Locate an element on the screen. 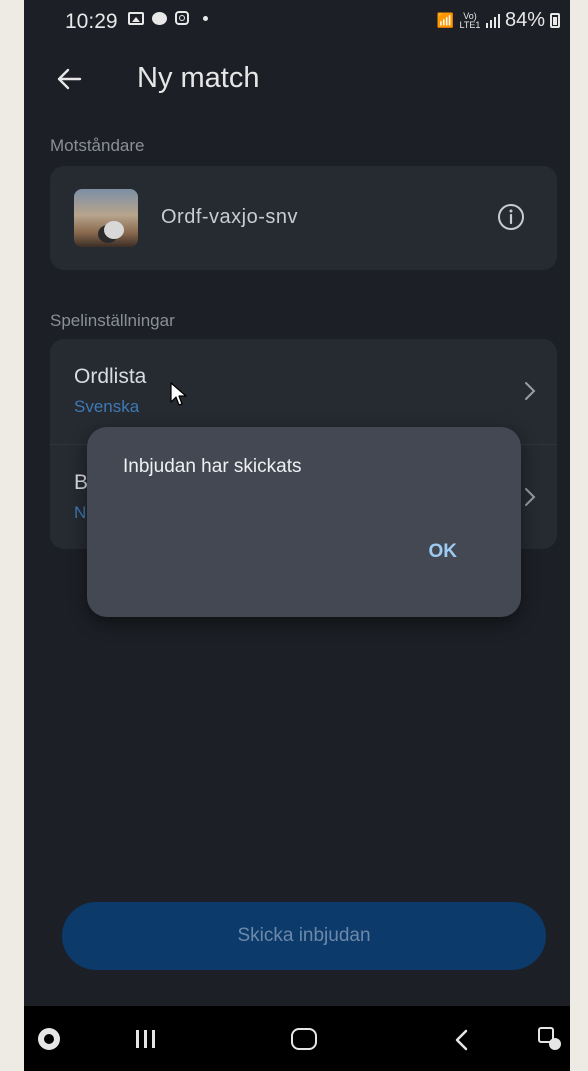  assistant-icon is located at coordinates (550, 1039).